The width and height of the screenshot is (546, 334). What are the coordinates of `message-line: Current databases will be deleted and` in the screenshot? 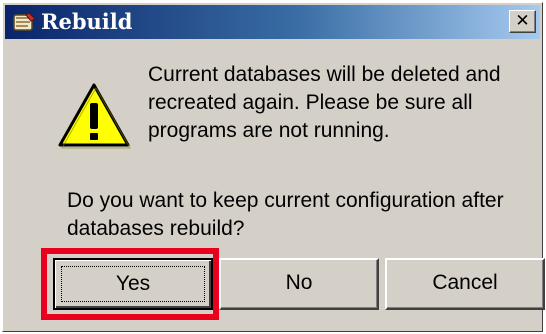 It's located at (324, 74).